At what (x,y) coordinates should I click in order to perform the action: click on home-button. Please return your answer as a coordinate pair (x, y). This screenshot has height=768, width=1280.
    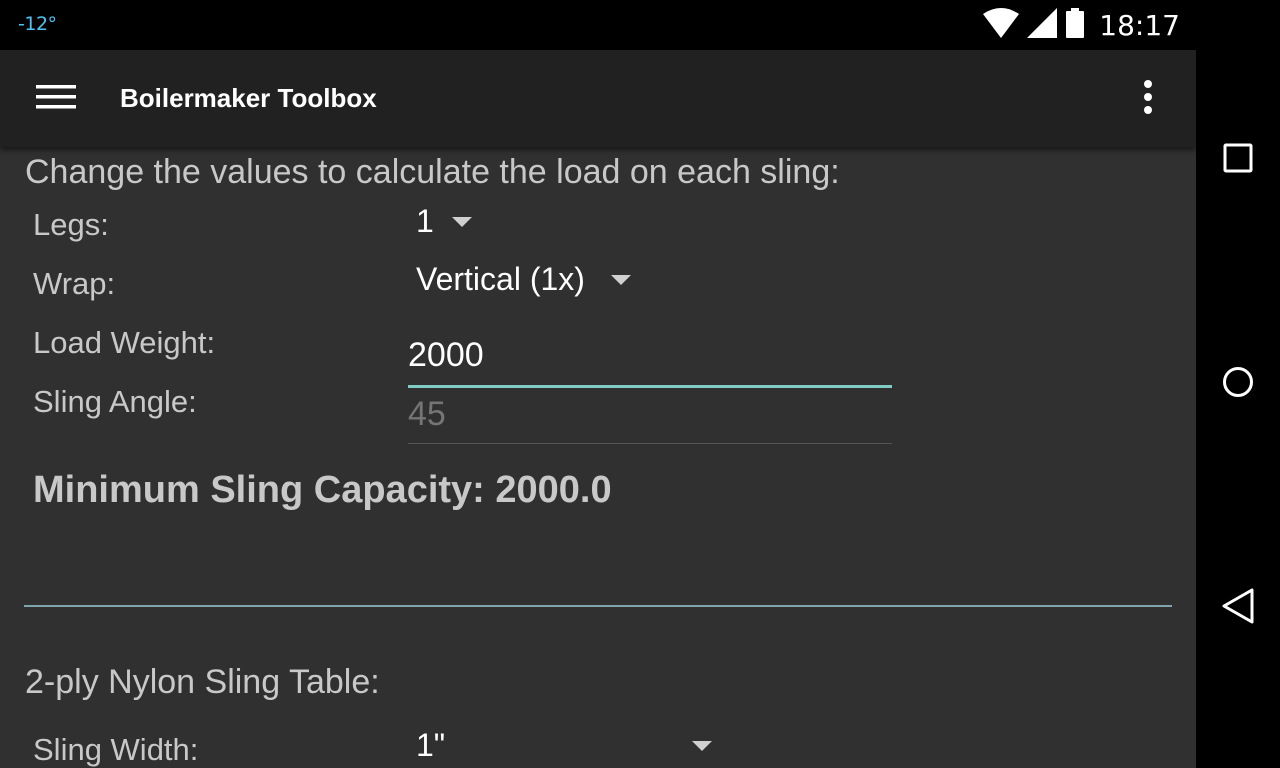
    Looking at the image, I should click on (1238, 384).